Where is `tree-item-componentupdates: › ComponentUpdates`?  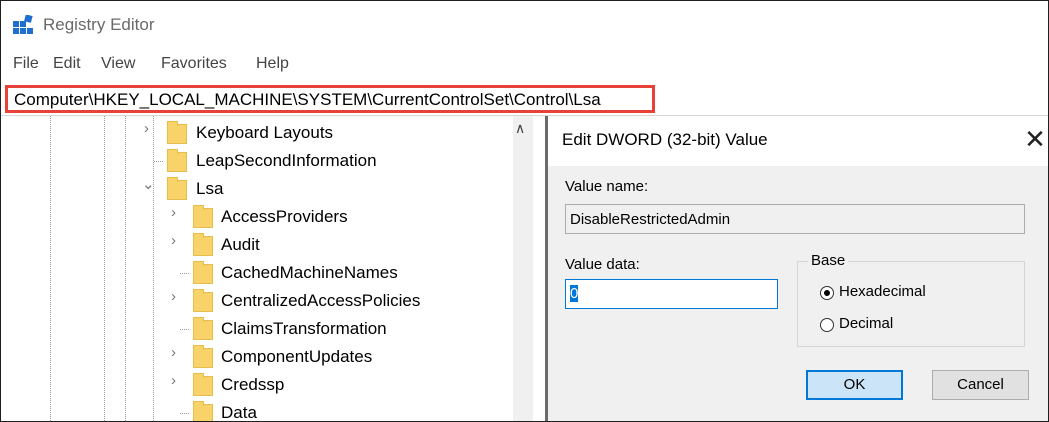
tree-item-componentupdates: › ComponentUpdates is located at coordinates (256, 357).